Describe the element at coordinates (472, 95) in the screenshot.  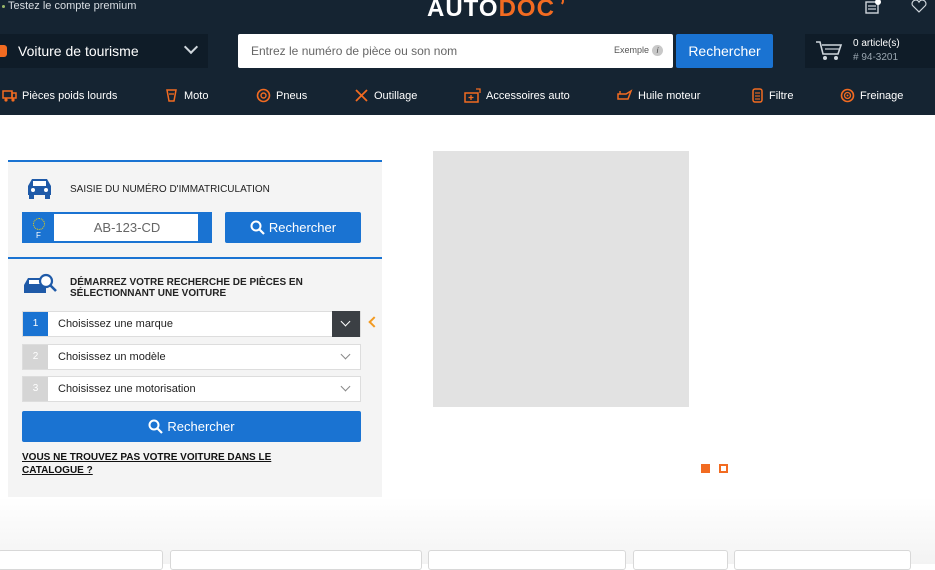
I see `accessories-icon` at that location.